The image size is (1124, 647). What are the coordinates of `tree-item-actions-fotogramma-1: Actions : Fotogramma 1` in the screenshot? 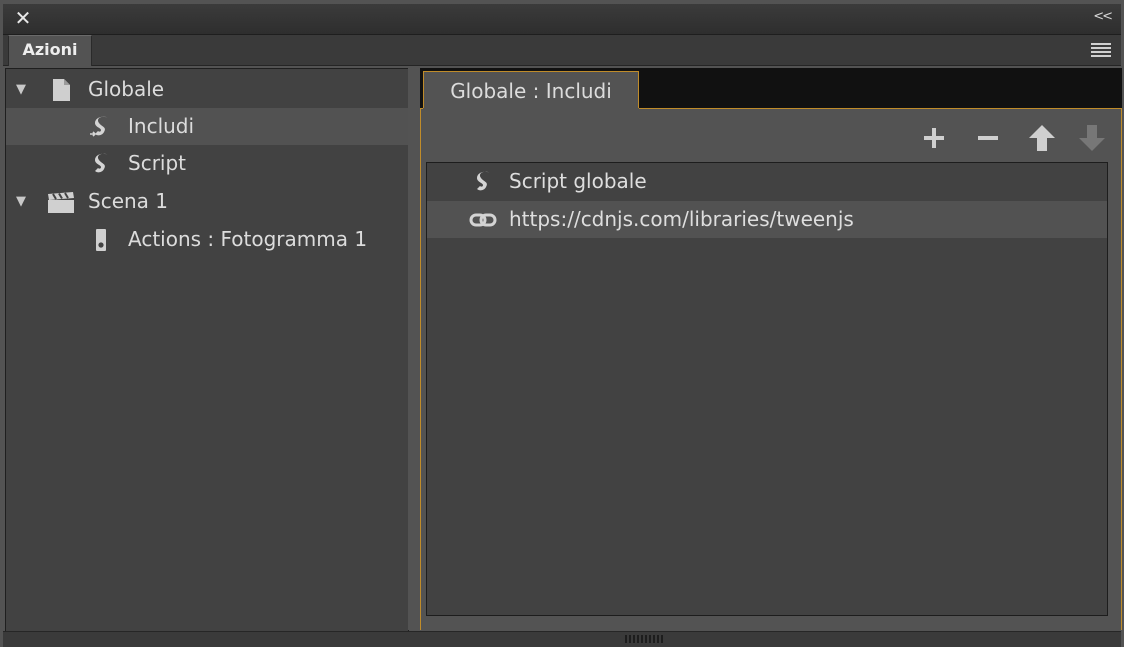 It's located at (207, 239).